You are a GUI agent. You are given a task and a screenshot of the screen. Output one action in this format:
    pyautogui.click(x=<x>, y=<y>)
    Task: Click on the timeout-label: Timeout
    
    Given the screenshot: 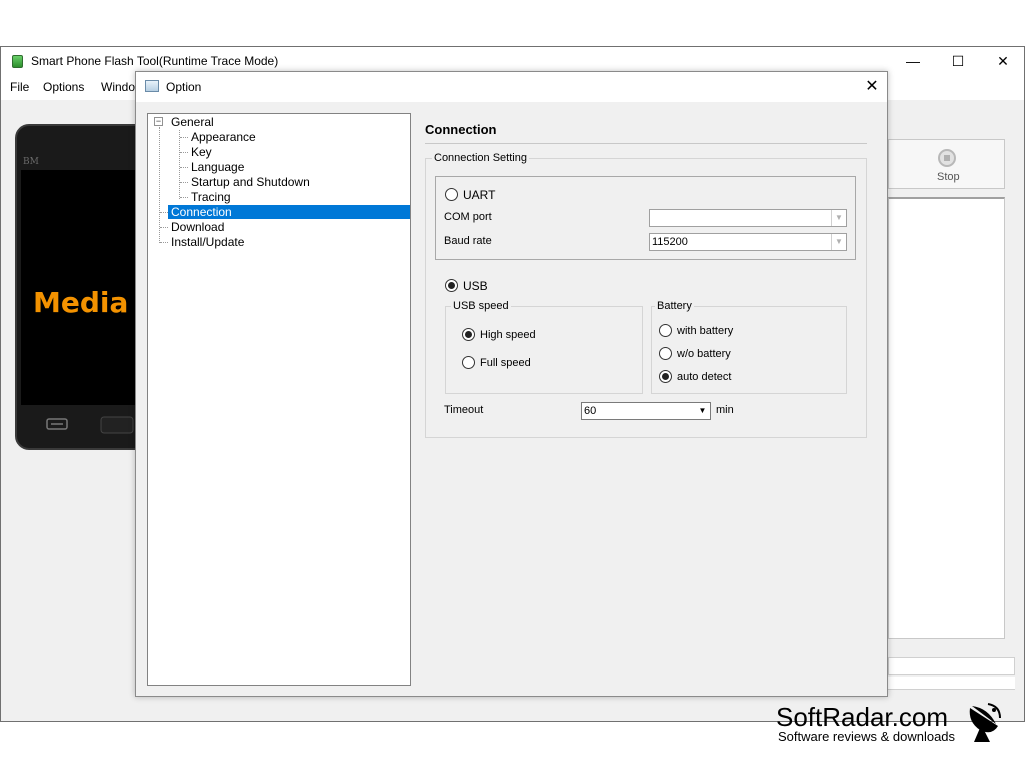 What is the action you would take?
    pyautogui.click(x=464, y=410)
    